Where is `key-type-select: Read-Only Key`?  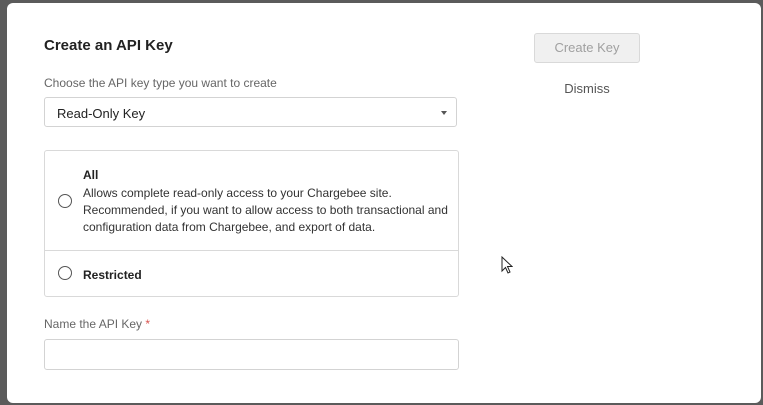 key-type-select: Read-Only Key is located at coordinates (250, 112).